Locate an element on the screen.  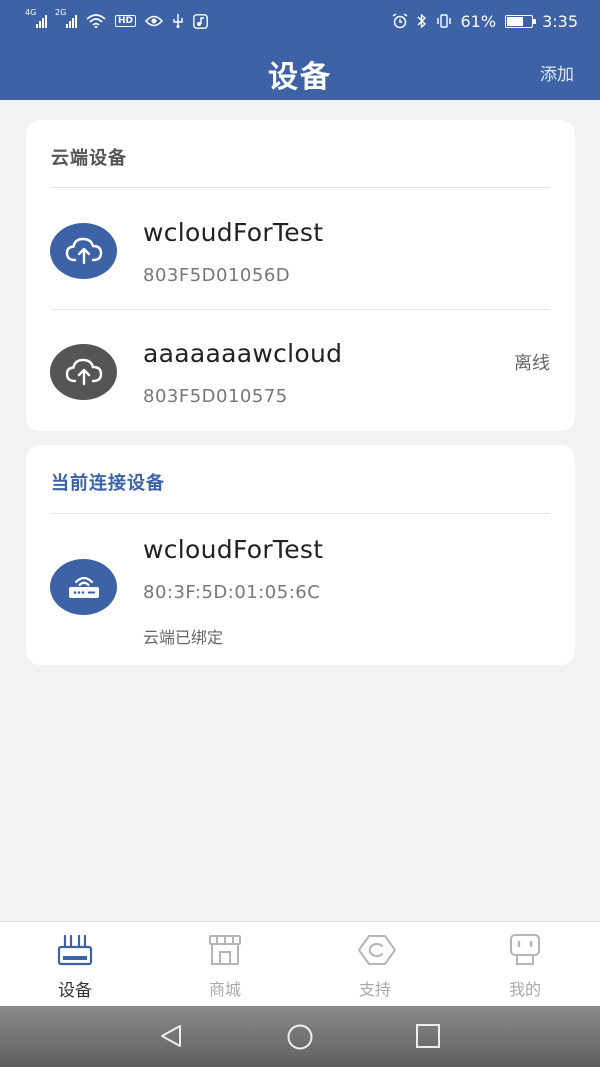
signal-2g-icon: 2G is located at coordinates (66, 18).